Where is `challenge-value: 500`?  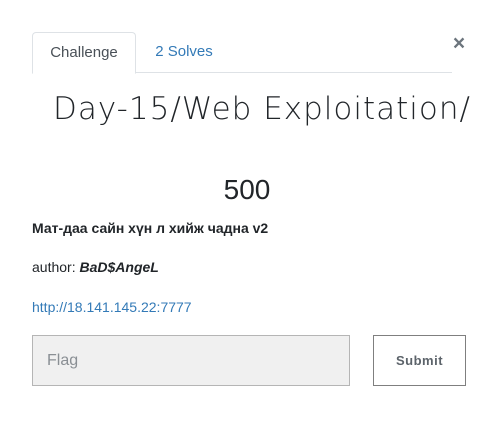
challenge-value: 500 is located at coordinates (247, 189).